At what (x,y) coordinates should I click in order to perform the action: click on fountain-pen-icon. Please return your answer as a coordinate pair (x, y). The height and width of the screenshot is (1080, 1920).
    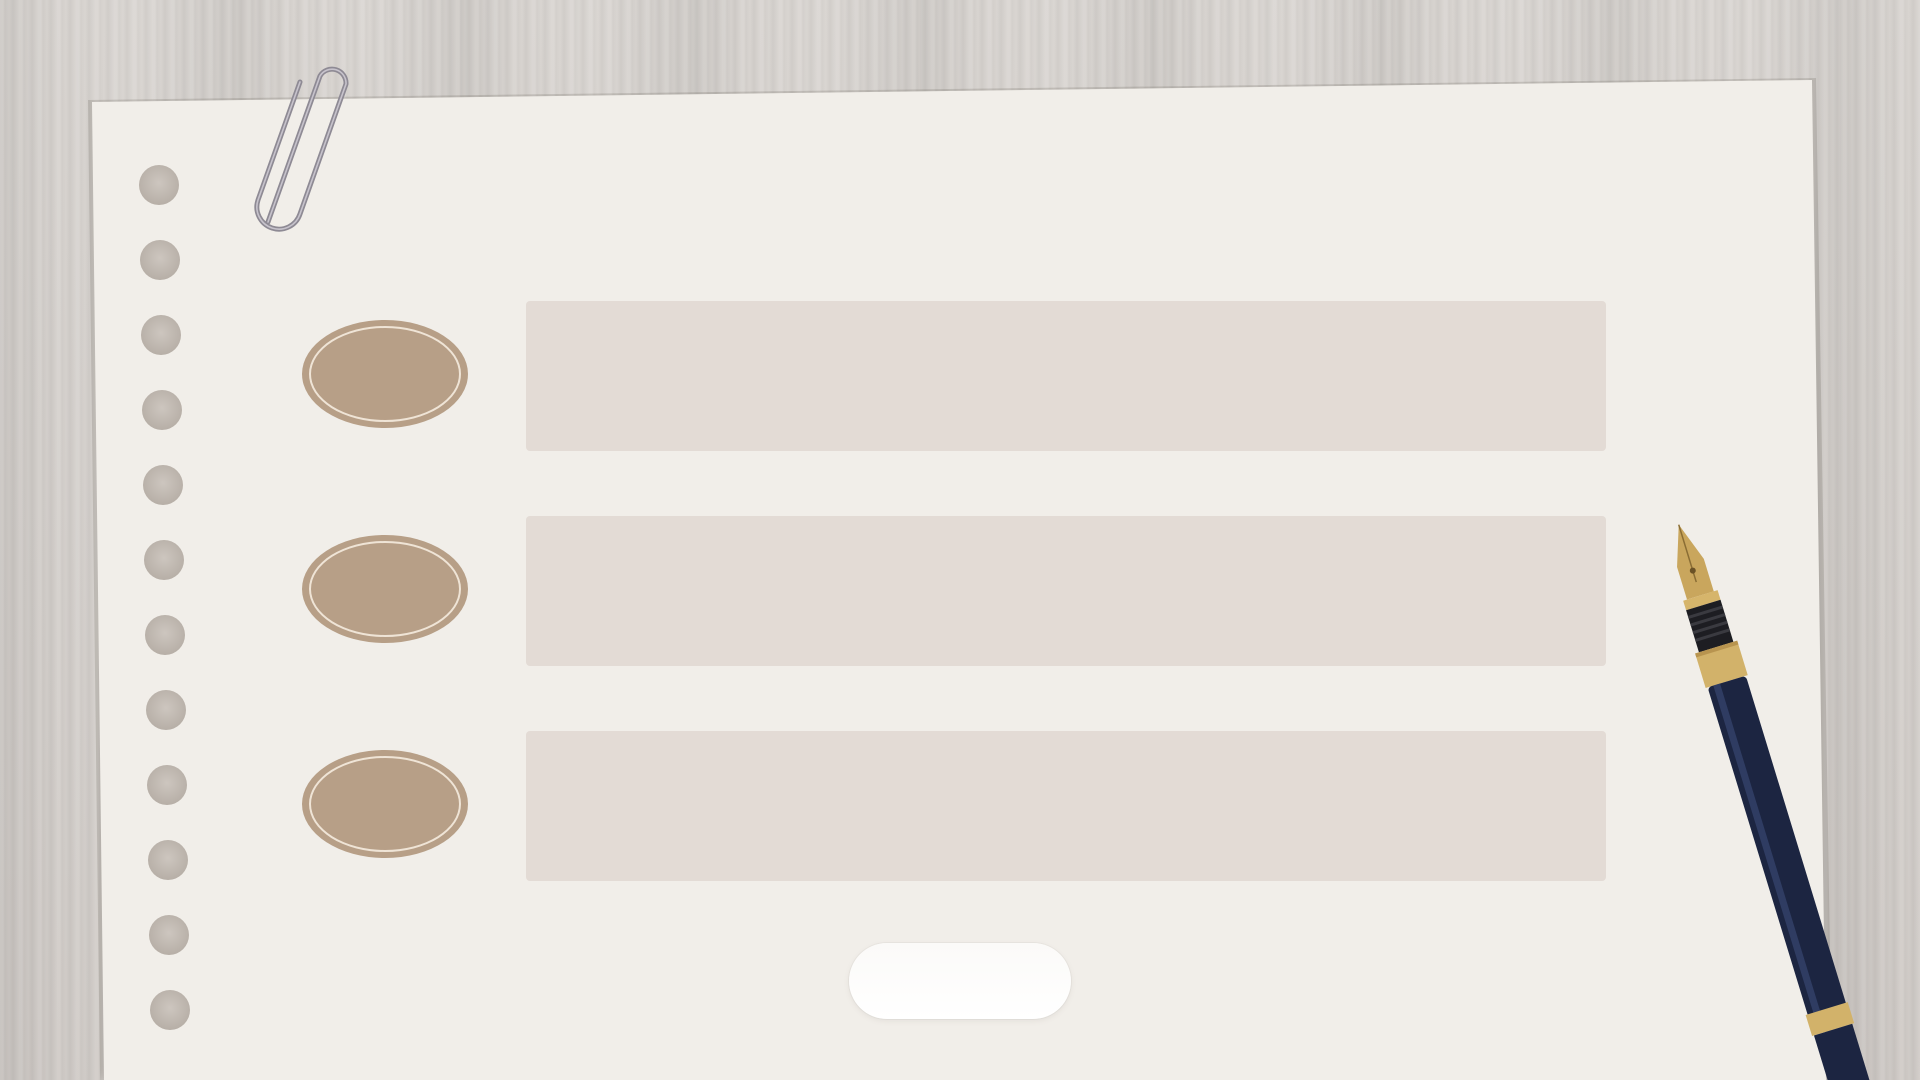
    Looking at the image, I should click on (1773, 802).